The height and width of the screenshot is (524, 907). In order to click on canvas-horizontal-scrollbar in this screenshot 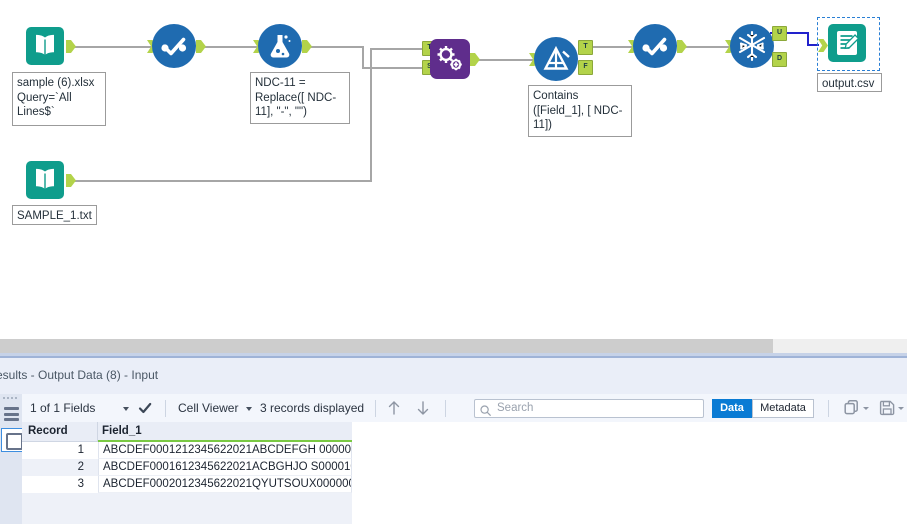, I will do `click(453, 346)`.